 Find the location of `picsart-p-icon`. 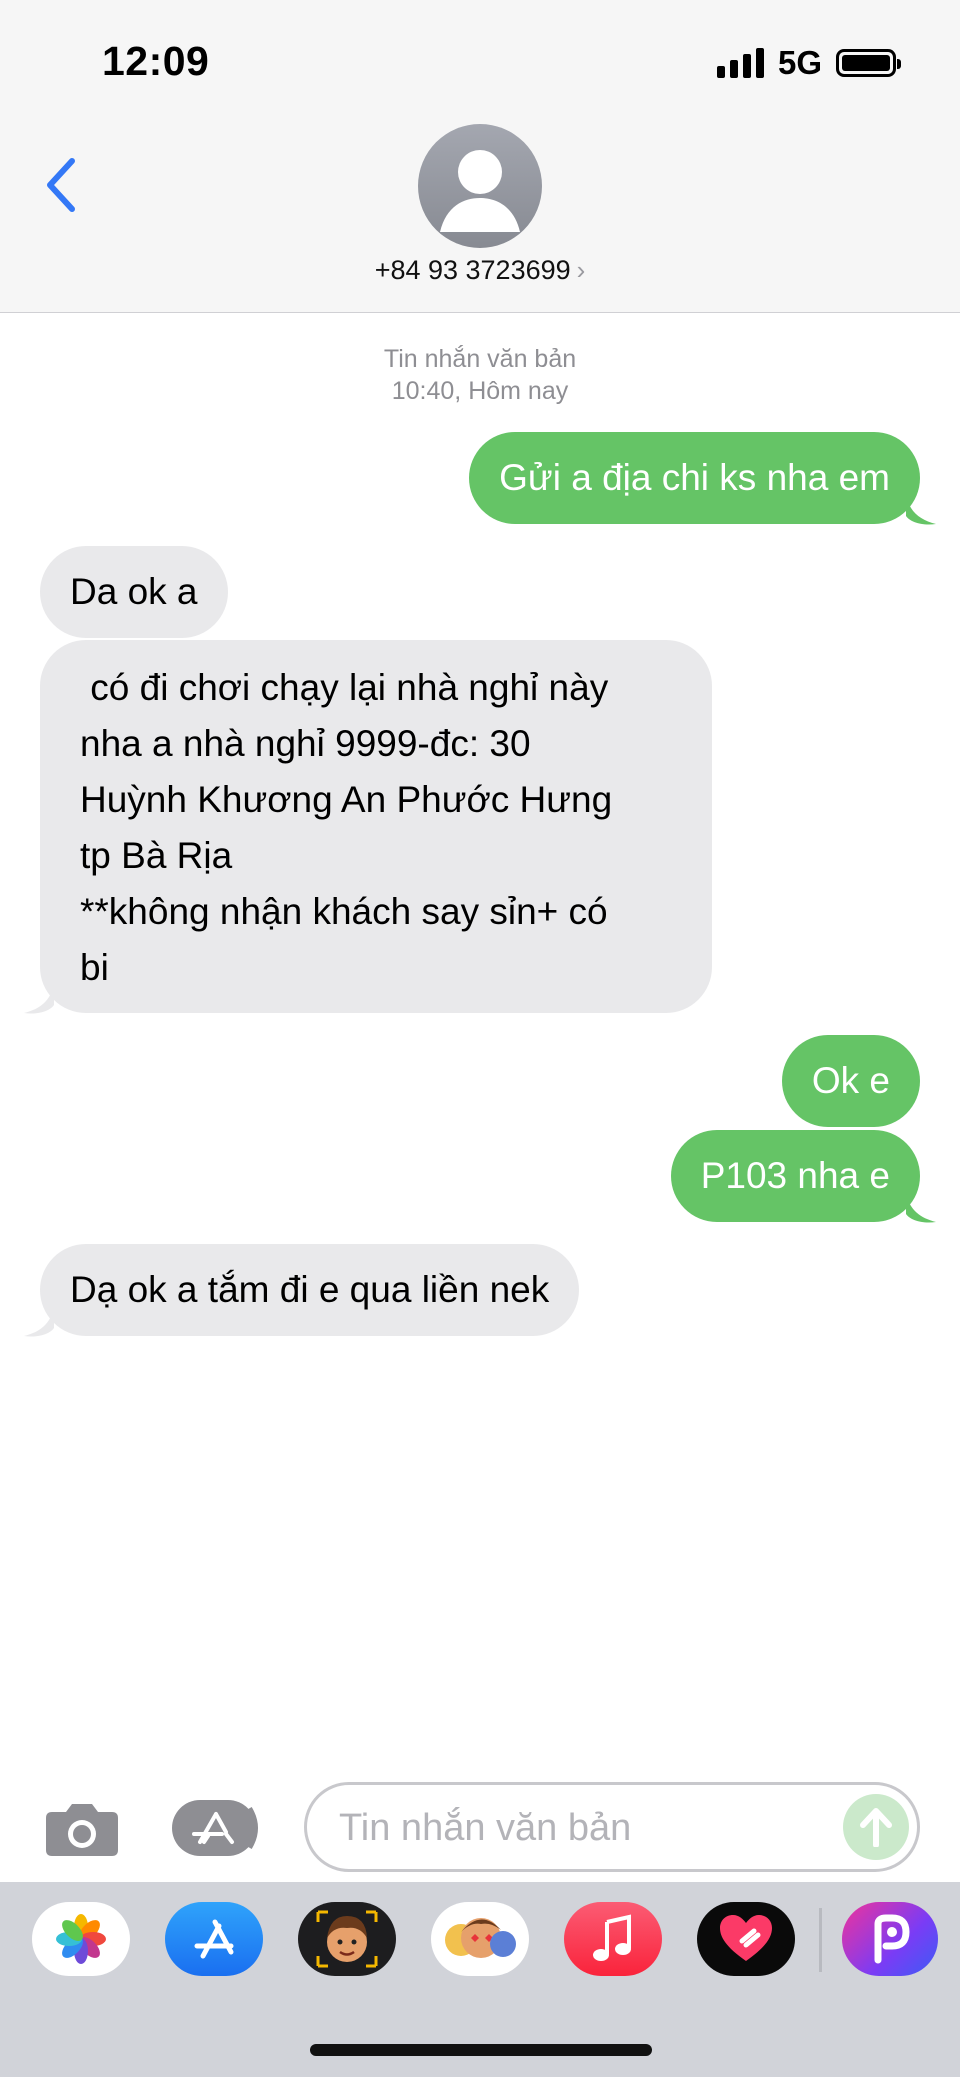

picsart-p-icon is located at coordinates (892, 1939).